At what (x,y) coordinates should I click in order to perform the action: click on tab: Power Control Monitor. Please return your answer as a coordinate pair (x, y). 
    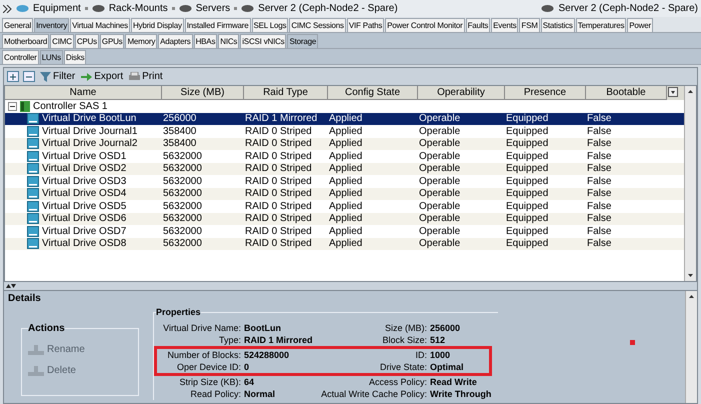
    Looking at the image, I should click on (425, 25).